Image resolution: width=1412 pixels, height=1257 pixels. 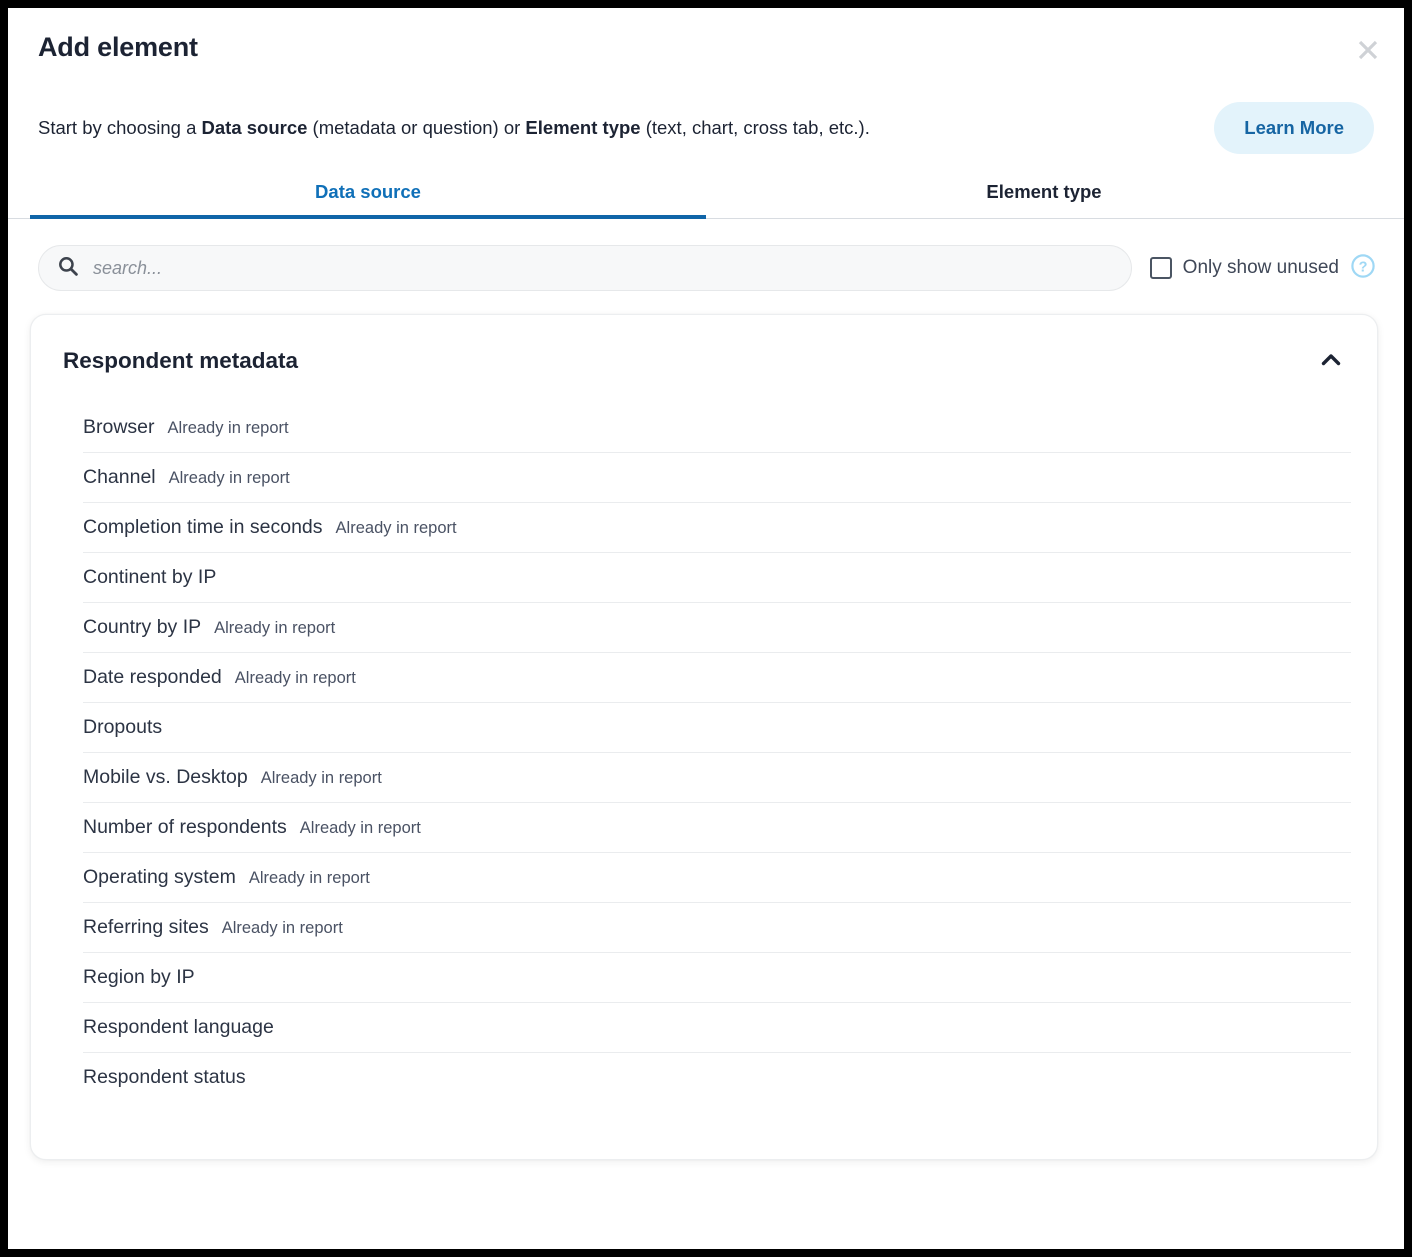 What do you see at coordinates (717, 878) in the screenshot?
I see `list-item: Operating system Already in report` at bounding box center [717, 878].